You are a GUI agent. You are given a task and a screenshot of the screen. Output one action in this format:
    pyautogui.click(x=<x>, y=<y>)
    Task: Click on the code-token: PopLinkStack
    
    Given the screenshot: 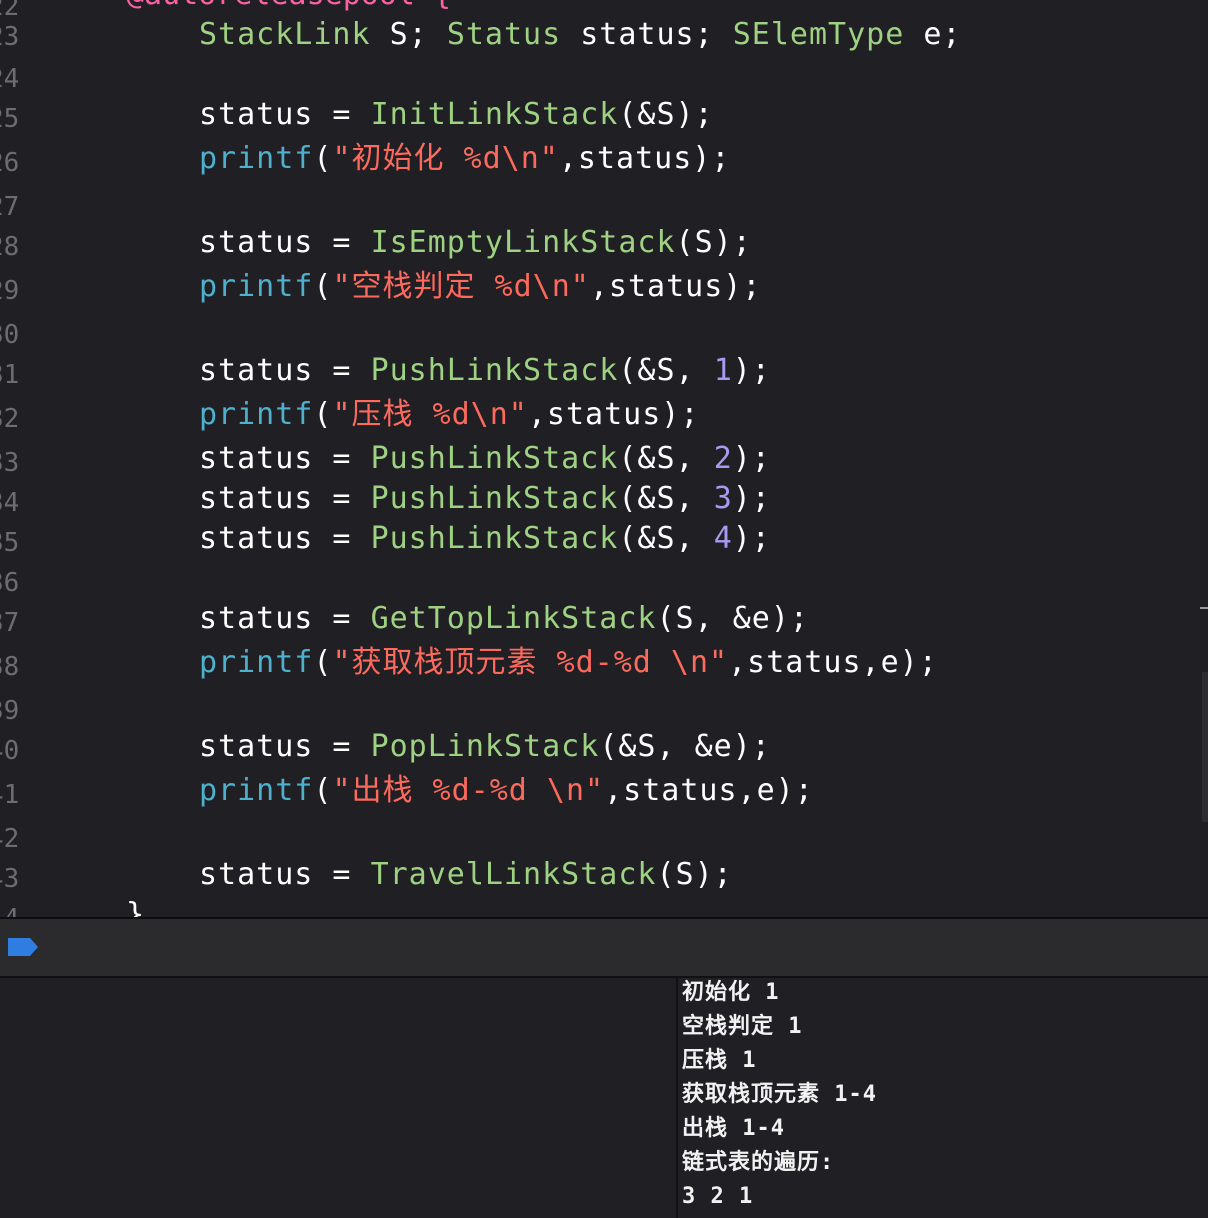 What is the action you would take?
    pyautogui.click(x=485, y=746)
    